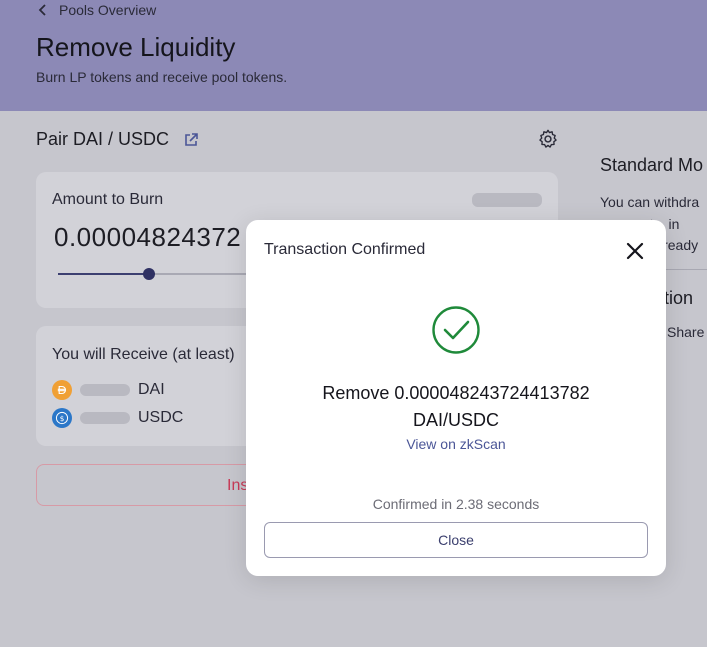 This screenshot has height=647, width=707. Describe the element at coordinates (103, 139) in the screenshot. I see `pair-label: Pair DAI / USDC` at that location.